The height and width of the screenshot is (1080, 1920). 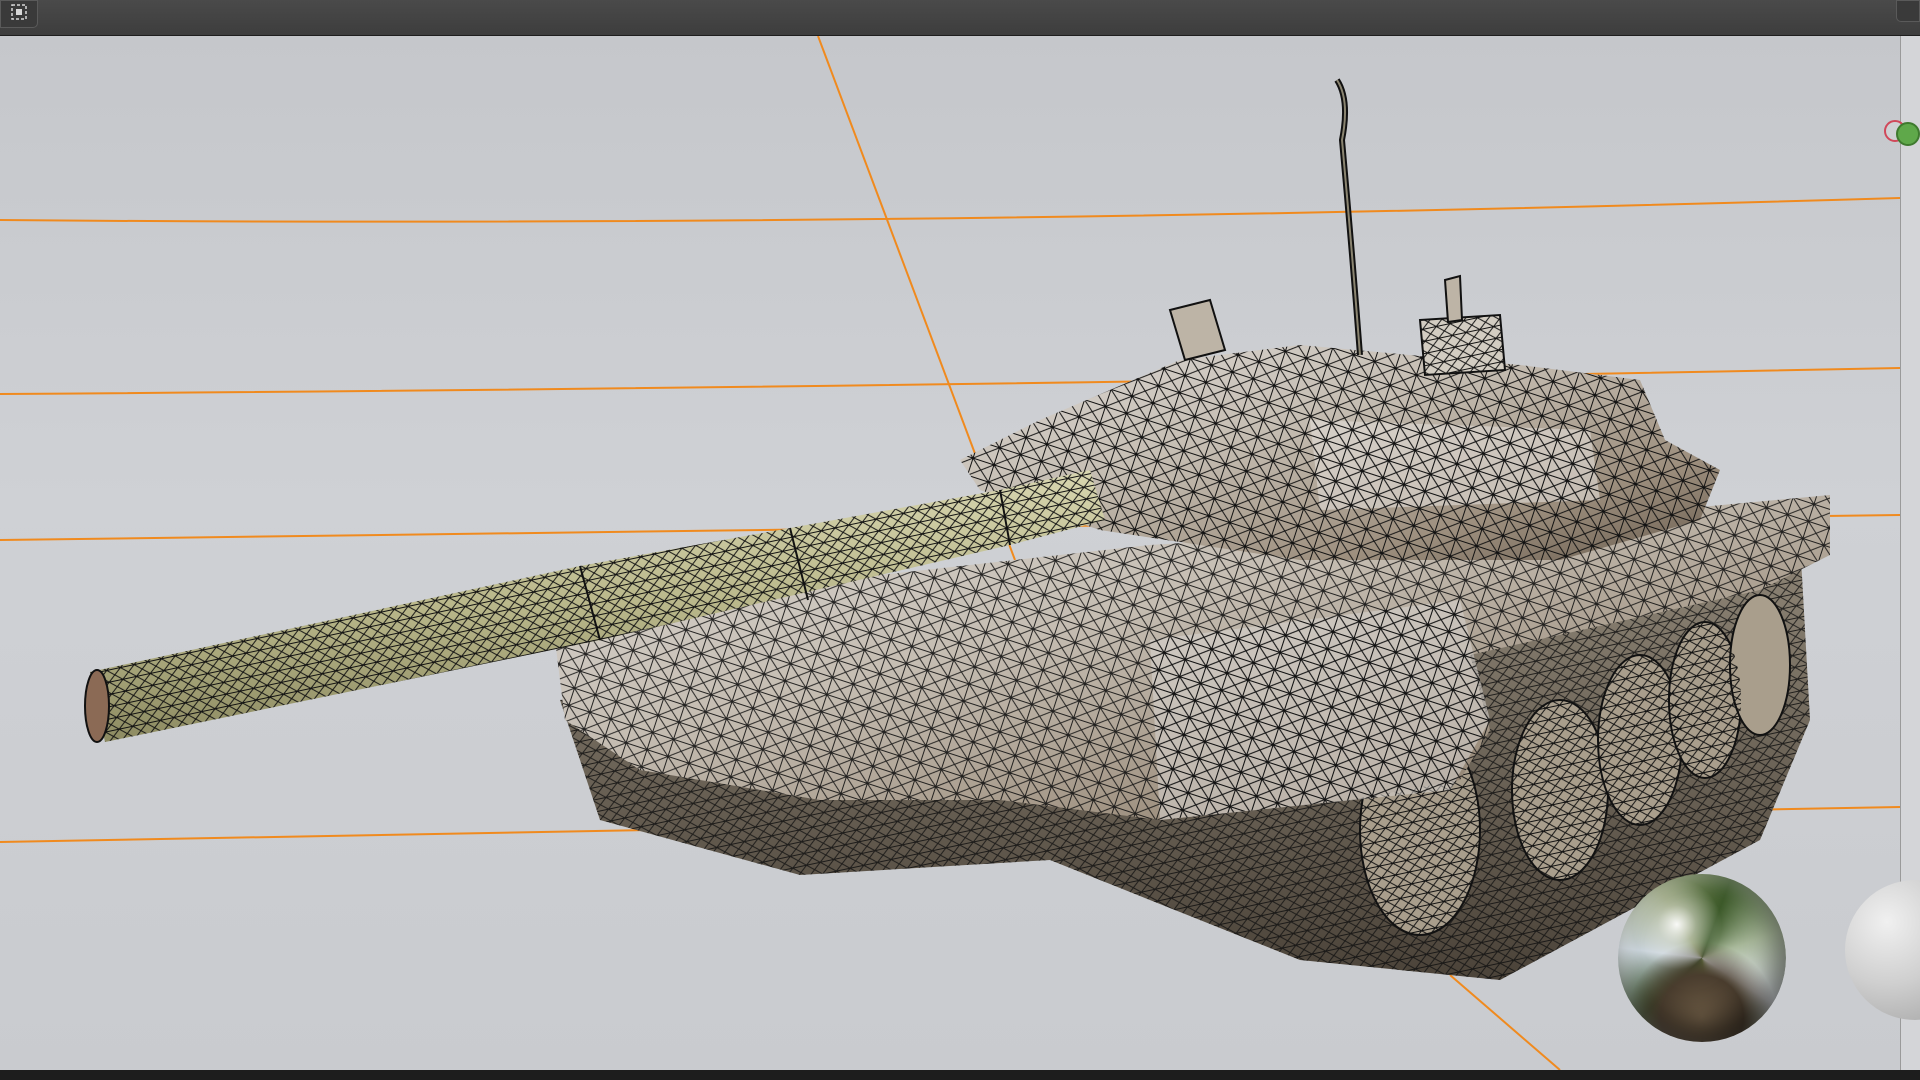 I want to click on status-bar, so click(x=960, y=1075).